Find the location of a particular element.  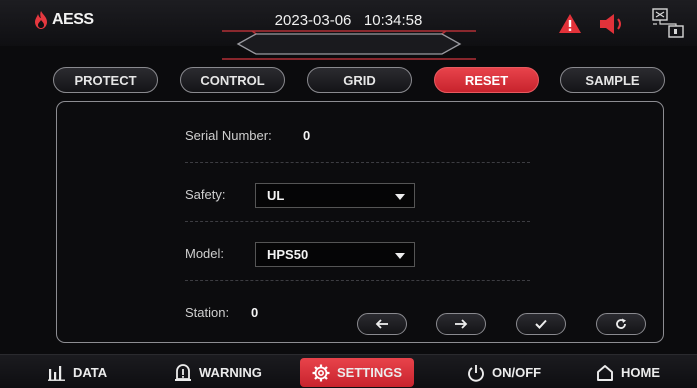

network-icon is located at coordinates (668, 23).